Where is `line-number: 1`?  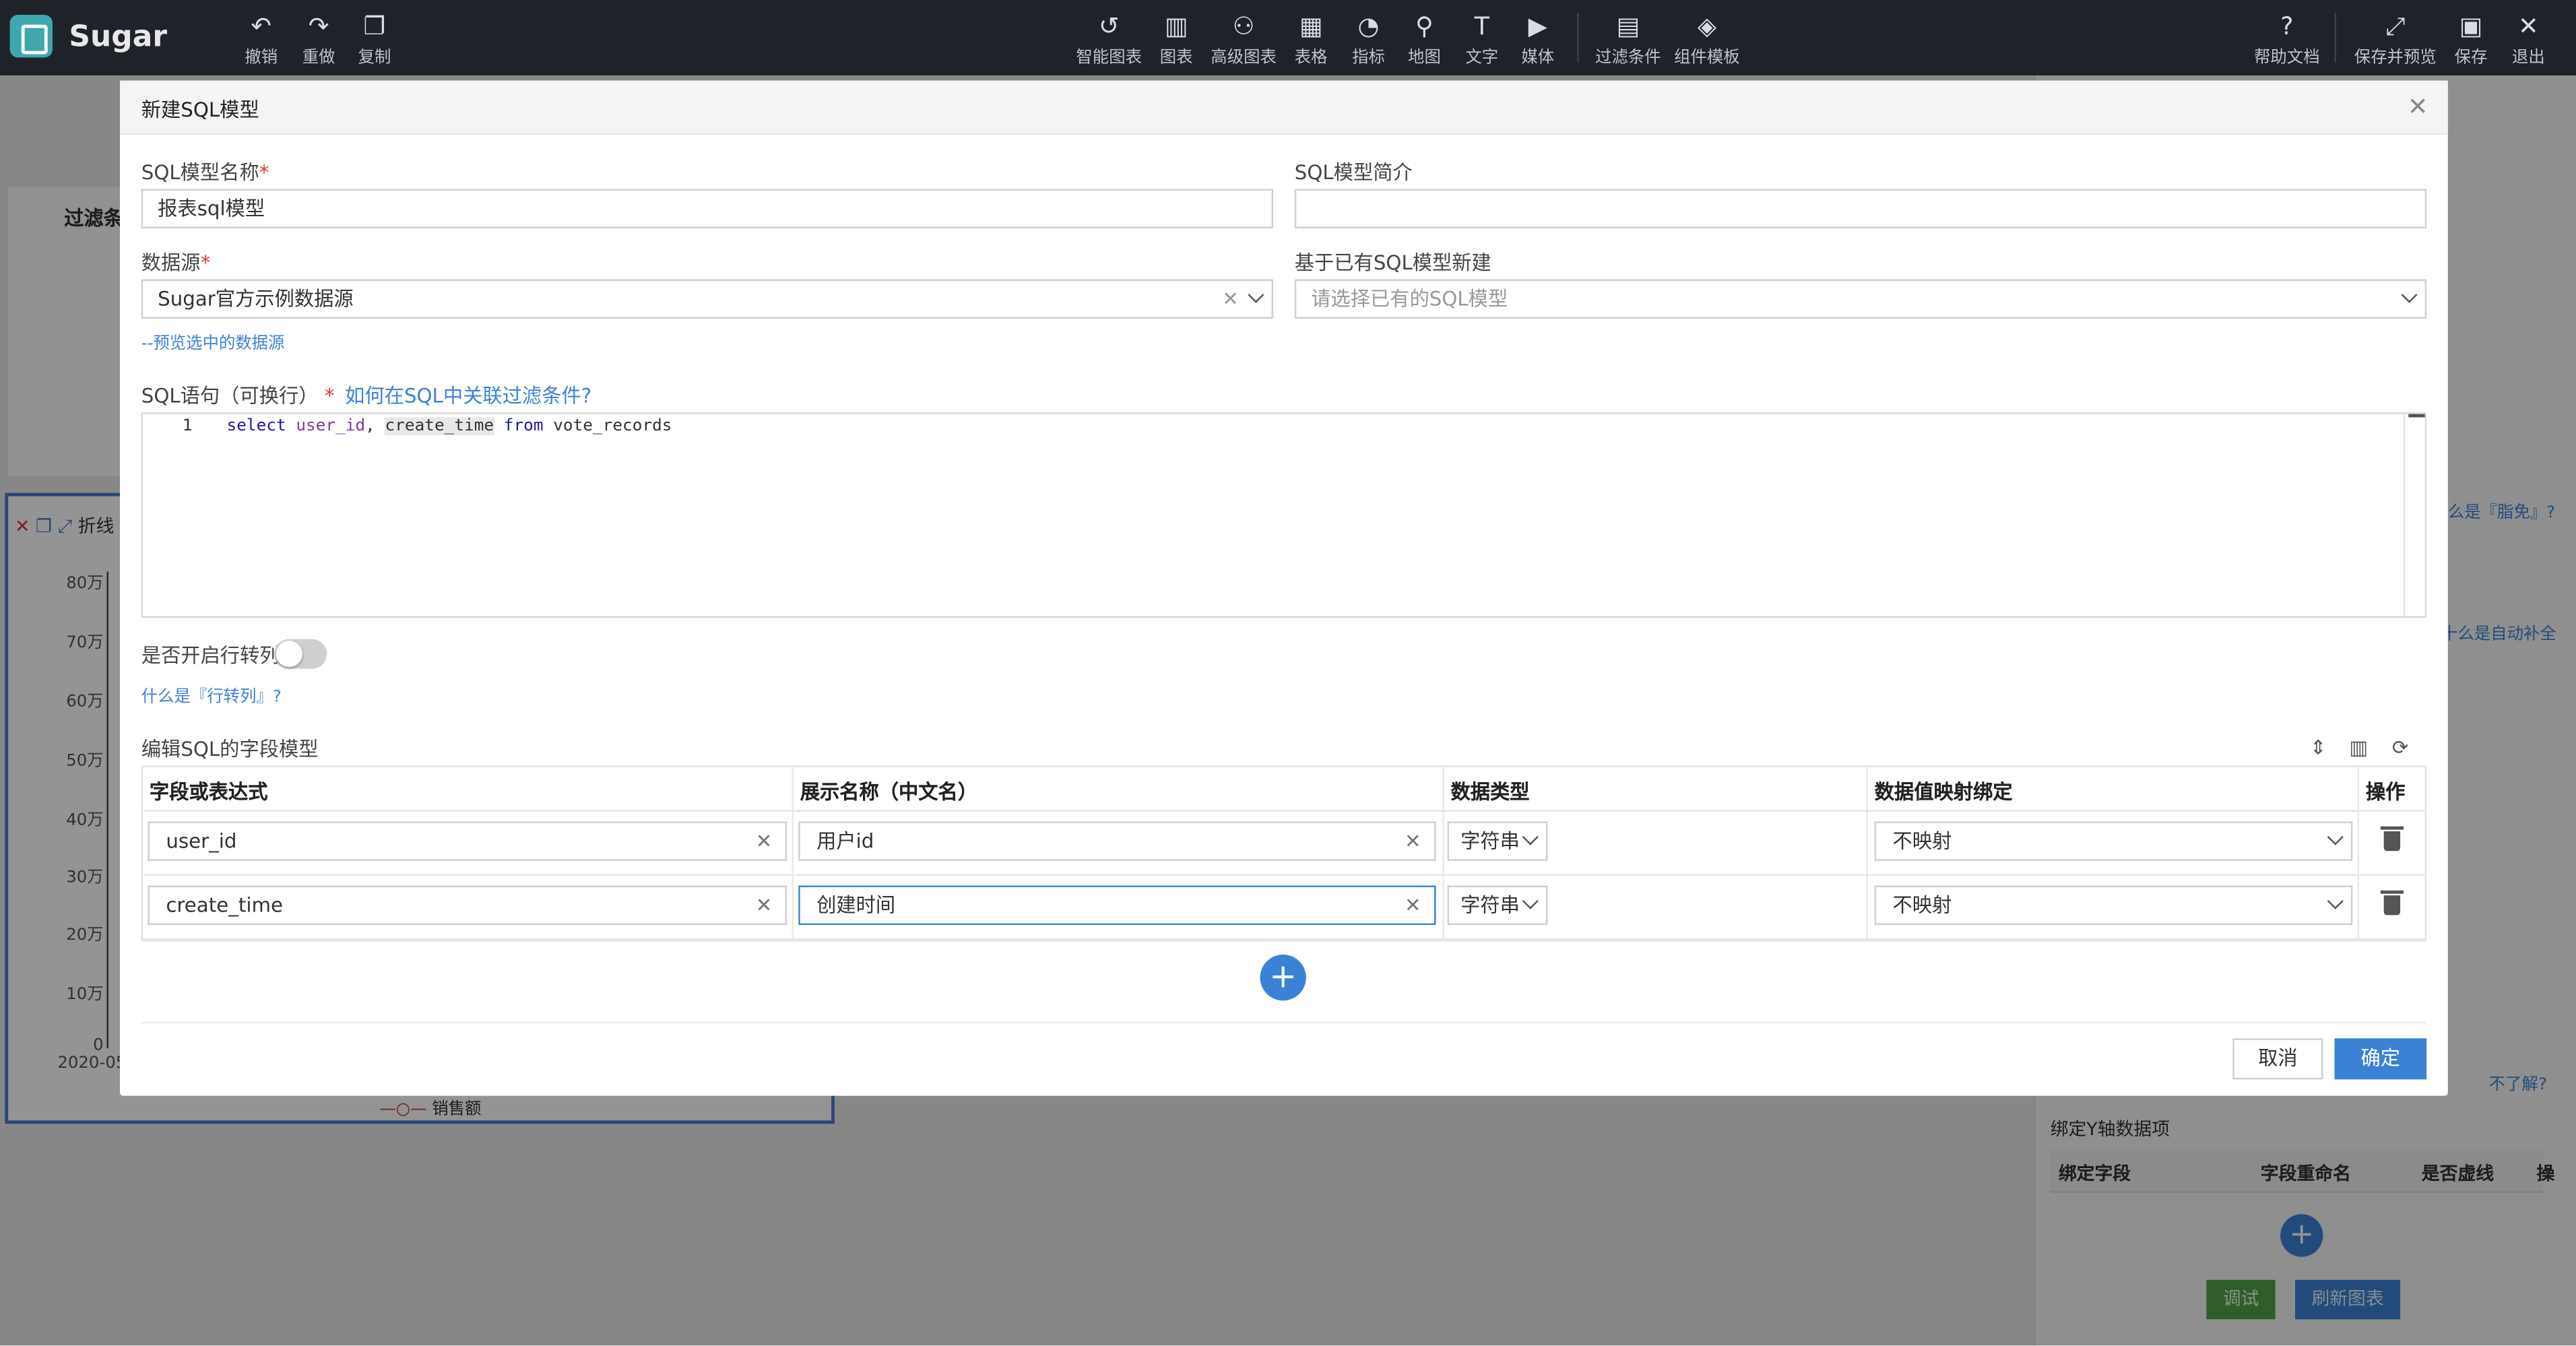 line-number: 1 is located at coordinates (187, 427).